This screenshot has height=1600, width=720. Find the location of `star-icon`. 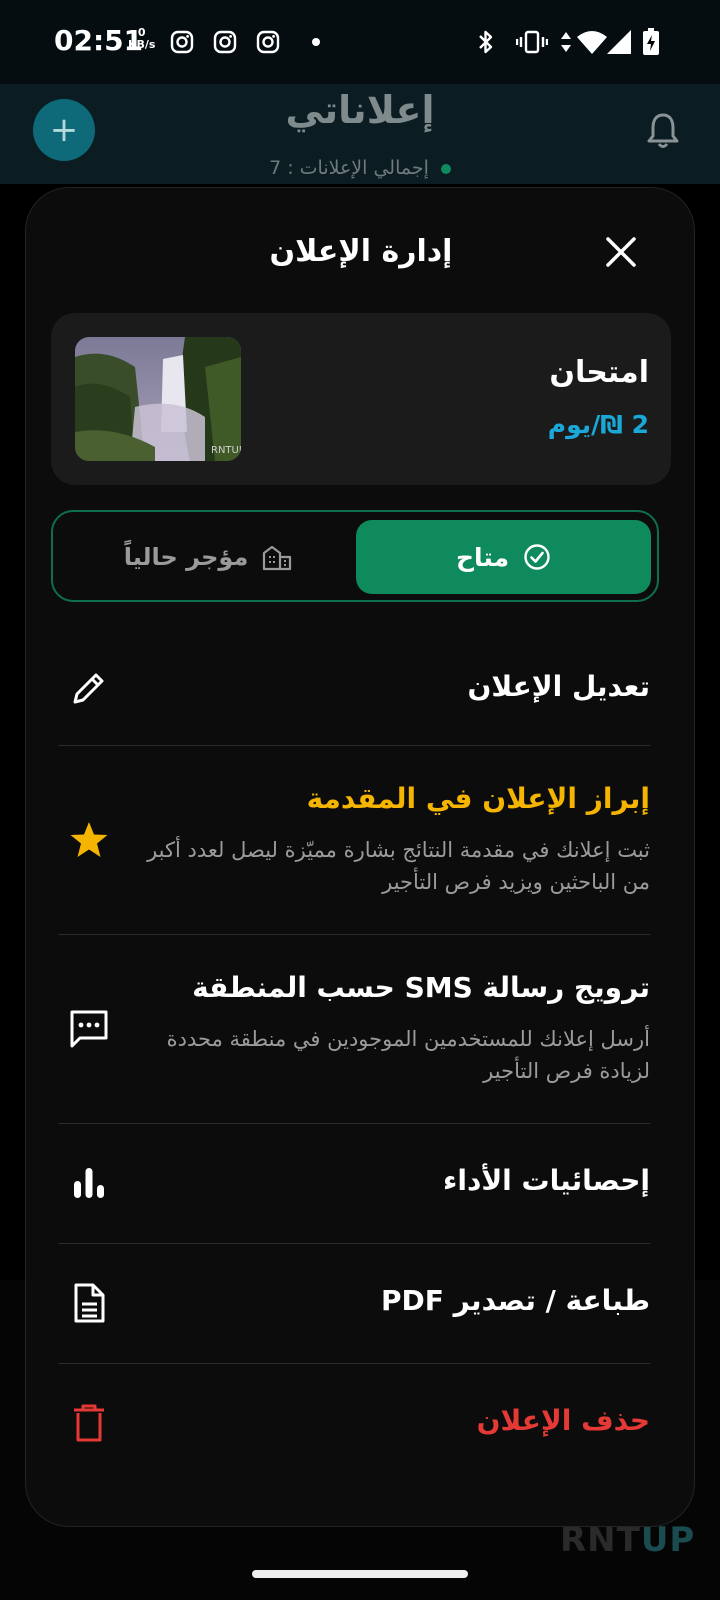

star-icon is located at coordinates (89, 840).